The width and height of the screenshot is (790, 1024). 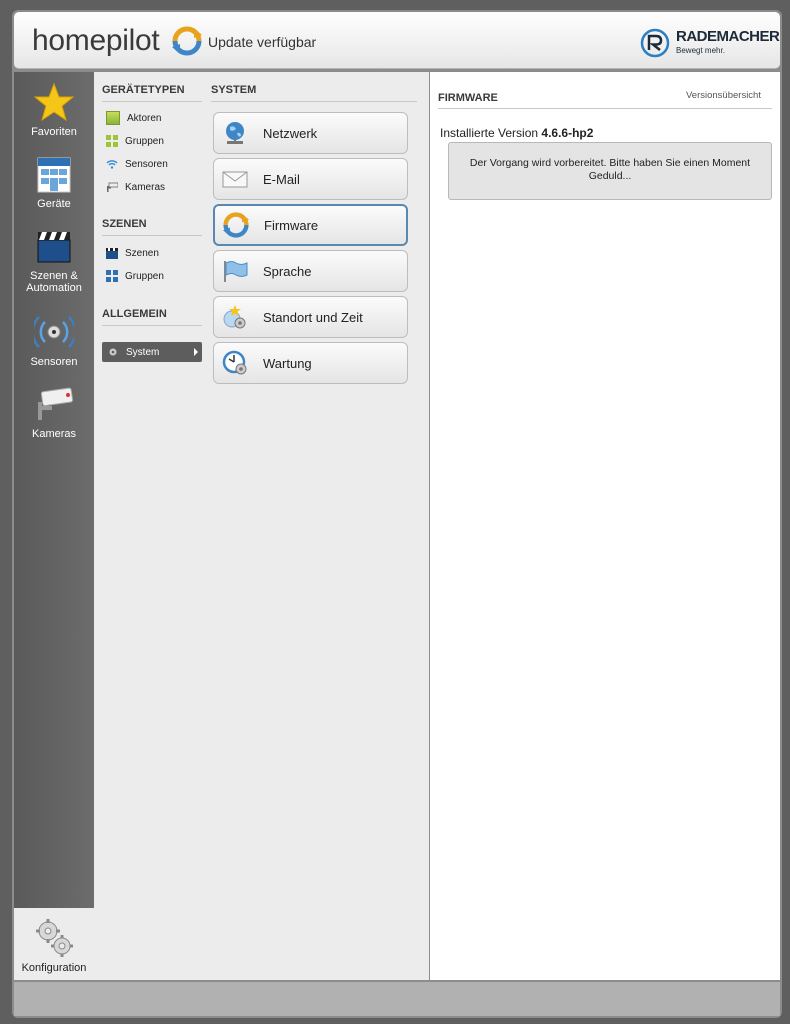 I want to click on firmware-button: Firmware, so click(x=310, y=225).